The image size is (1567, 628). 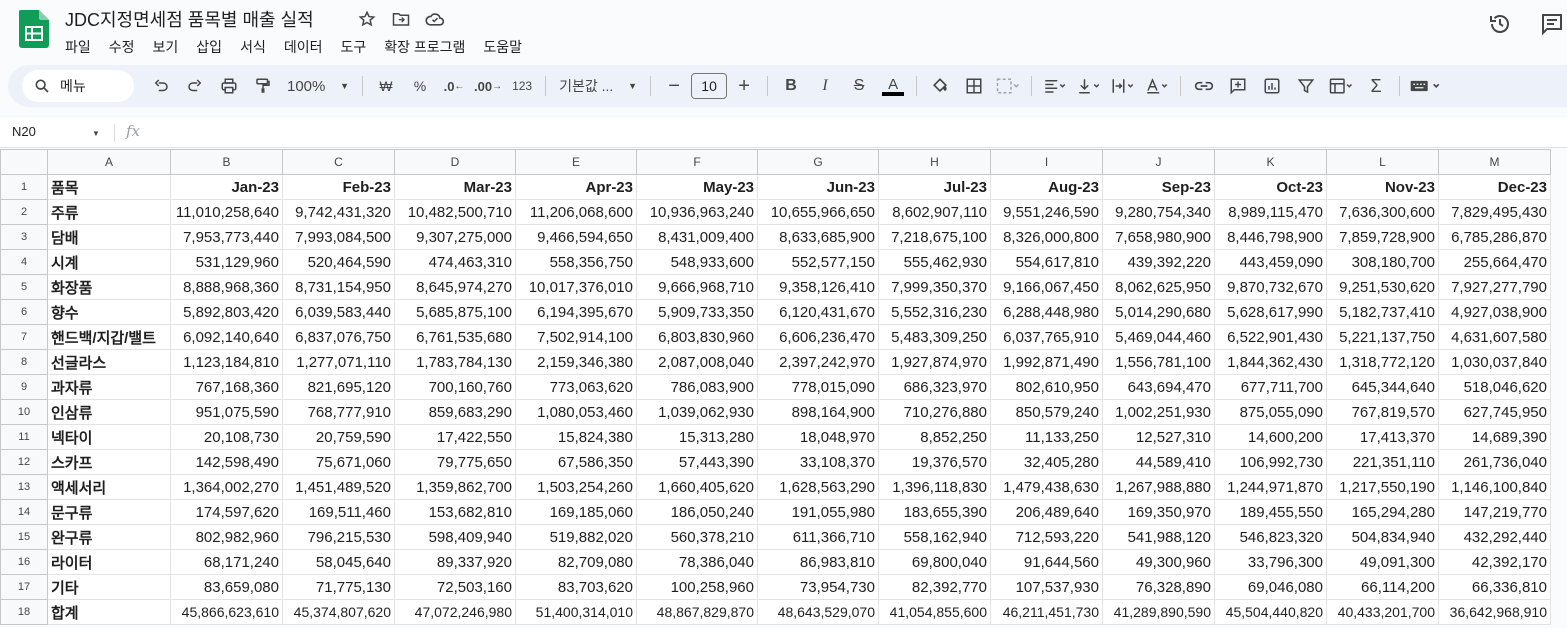 What do you see at coordinates (1046, 312) in the screenshot?
I see `sales-value-cell: 6,288,448,980` at bounding box center [1046, 312].